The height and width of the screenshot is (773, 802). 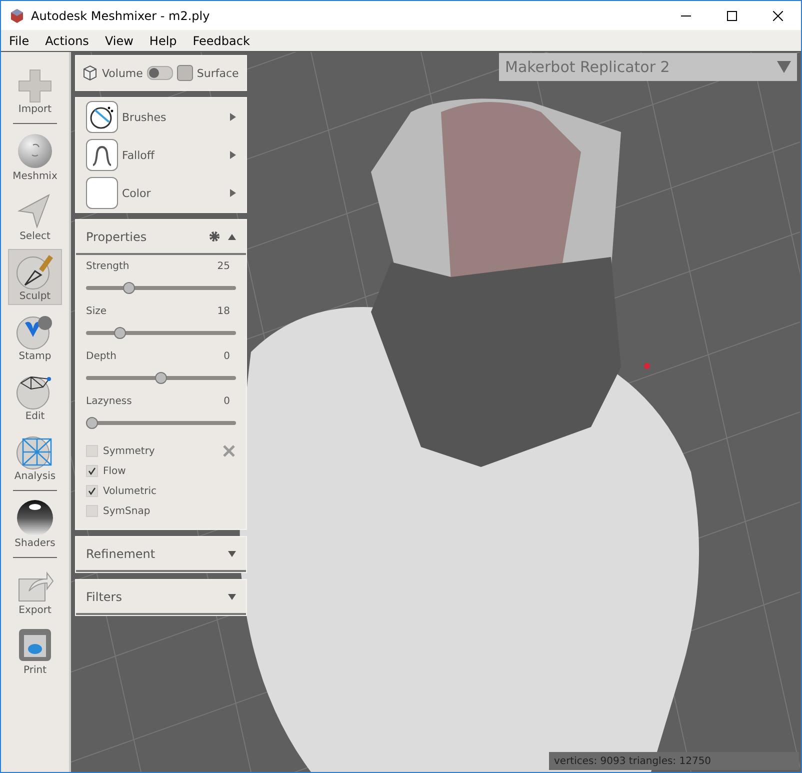 I want to click on menu-item: View, so click(x=119, y=41).